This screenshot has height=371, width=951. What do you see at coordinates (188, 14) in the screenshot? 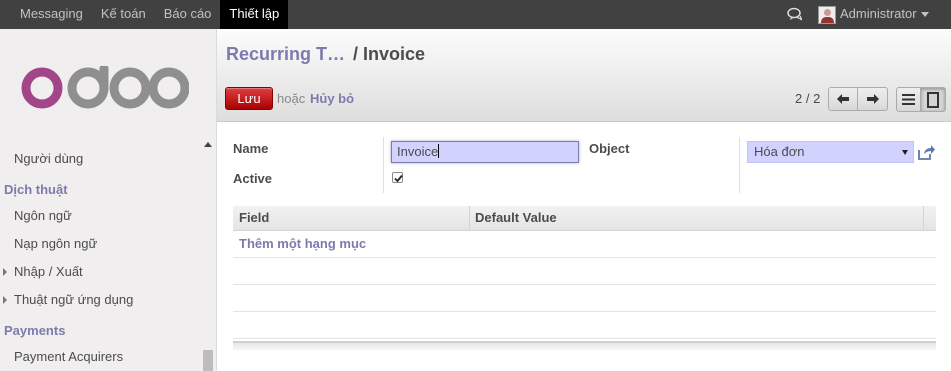
I see `menu-reports: Báo cáo` at bounding box center [188, 14].